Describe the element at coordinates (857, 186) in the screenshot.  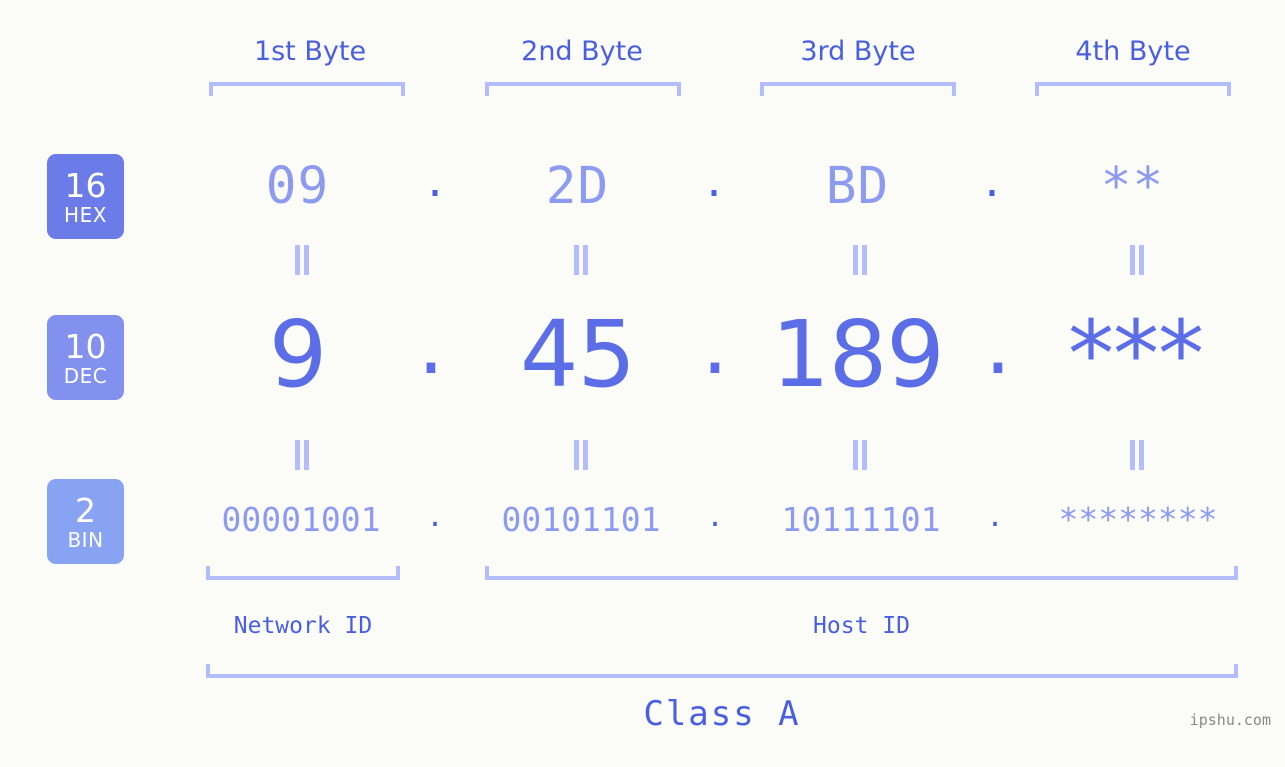
I see `hex-byte-3: BD` at that location.